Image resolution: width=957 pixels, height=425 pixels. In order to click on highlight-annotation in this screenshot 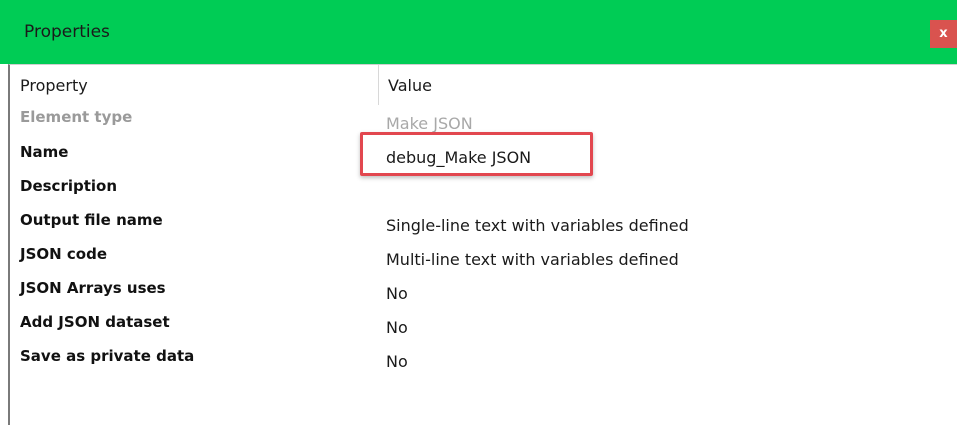, I will do `click(476, 154)`.